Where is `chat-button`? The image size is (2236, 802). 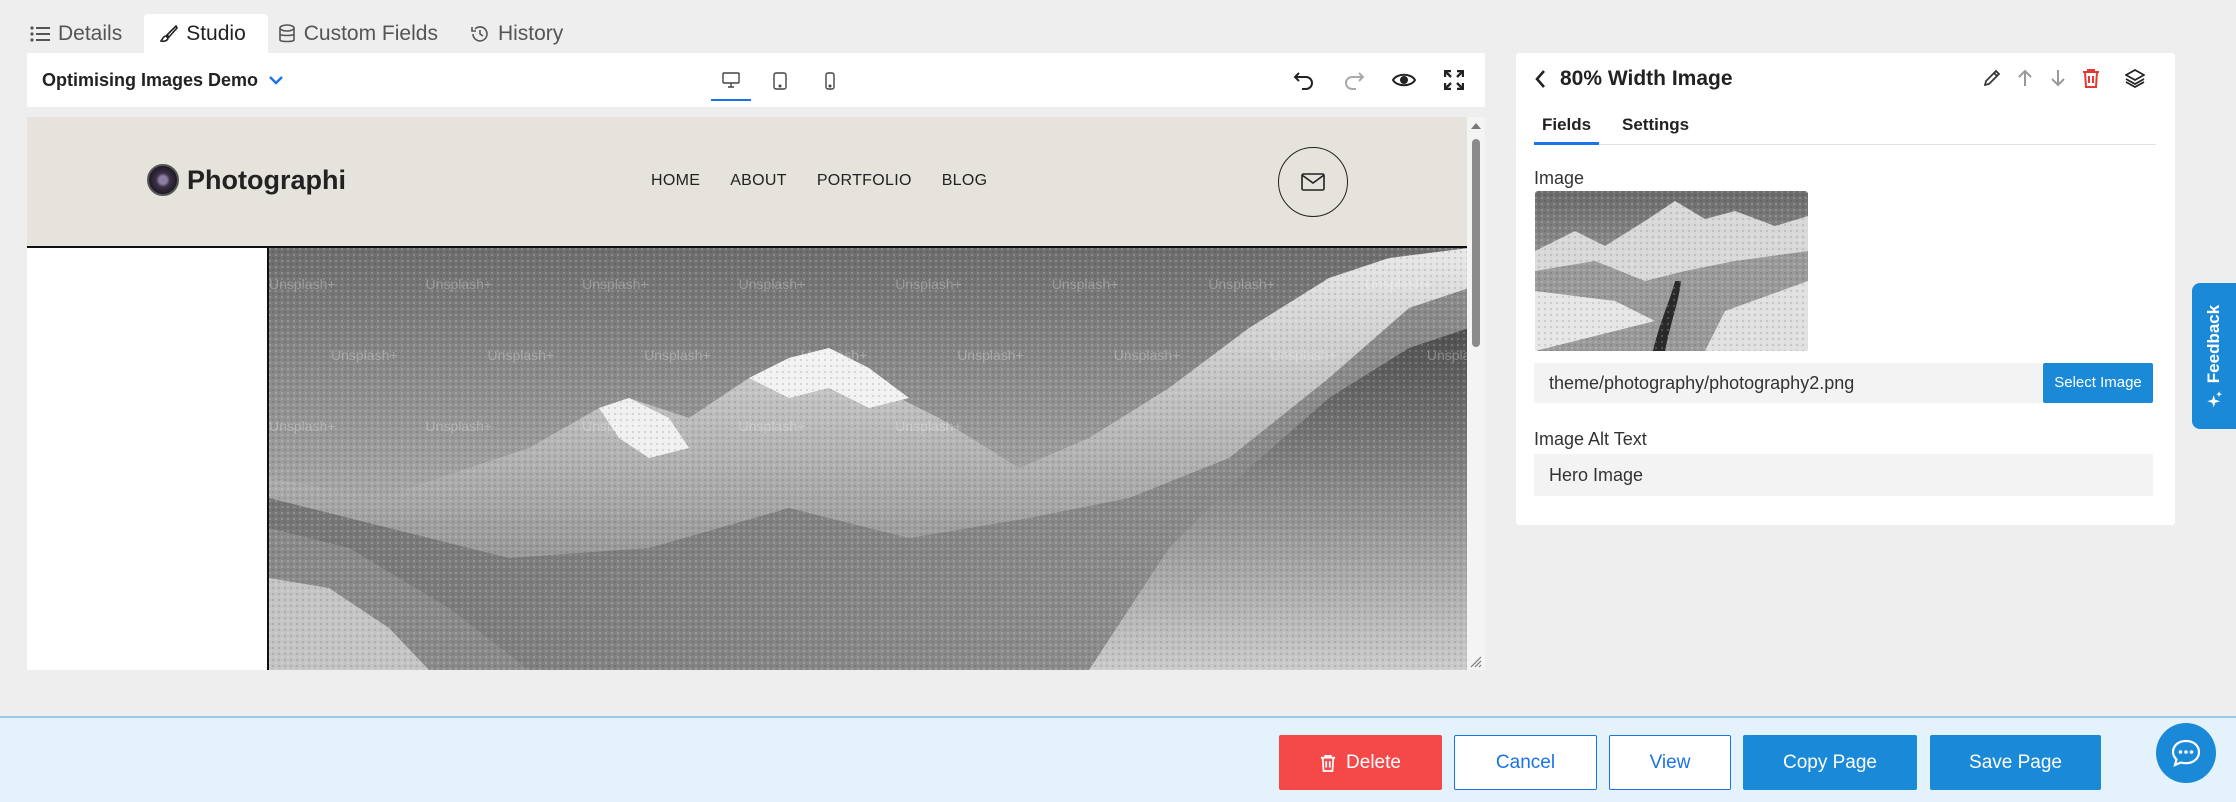 chat-button is located at coordinates (2186, 753).